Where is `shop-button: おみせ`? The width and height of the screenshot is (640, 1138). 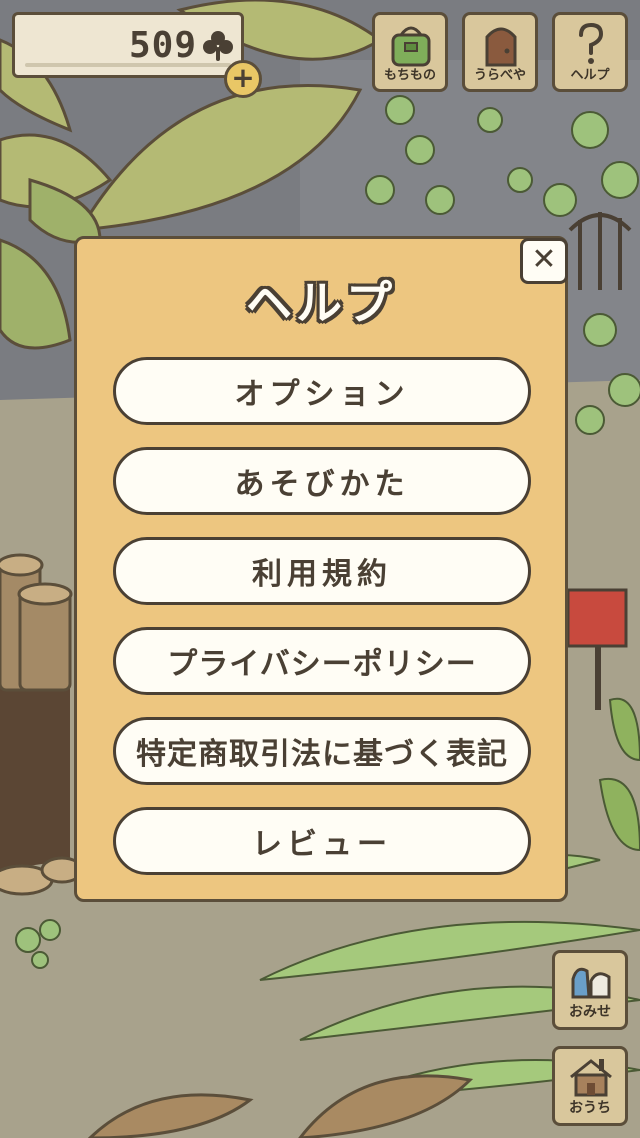
shop-button: おみせ is located at coordinates (590, 990).